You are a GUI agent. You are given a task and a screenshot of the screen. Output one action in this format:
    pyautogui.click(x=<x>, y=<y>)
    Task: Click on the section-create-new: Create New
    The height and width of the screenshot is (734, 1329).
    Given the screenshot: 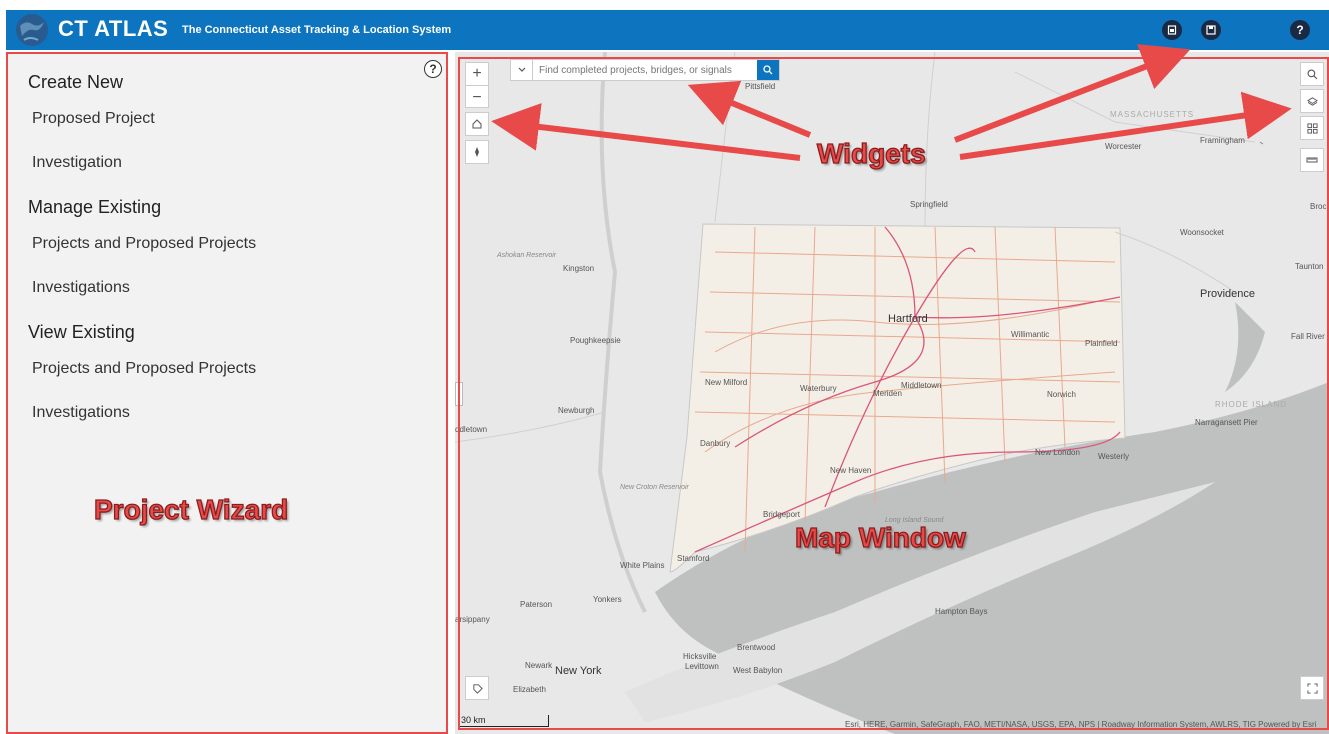 What is the action you would take?
    pyautogui.click(x=76, y=82)
    